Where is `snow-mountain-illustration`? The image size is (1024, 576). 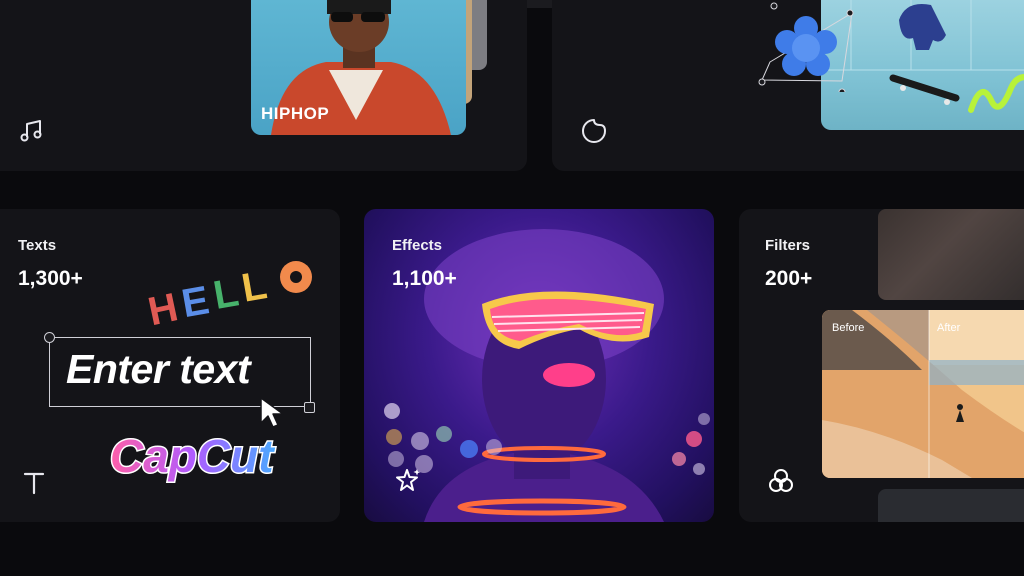
snow-mountain-illustration is located at coordinates (923, 394).